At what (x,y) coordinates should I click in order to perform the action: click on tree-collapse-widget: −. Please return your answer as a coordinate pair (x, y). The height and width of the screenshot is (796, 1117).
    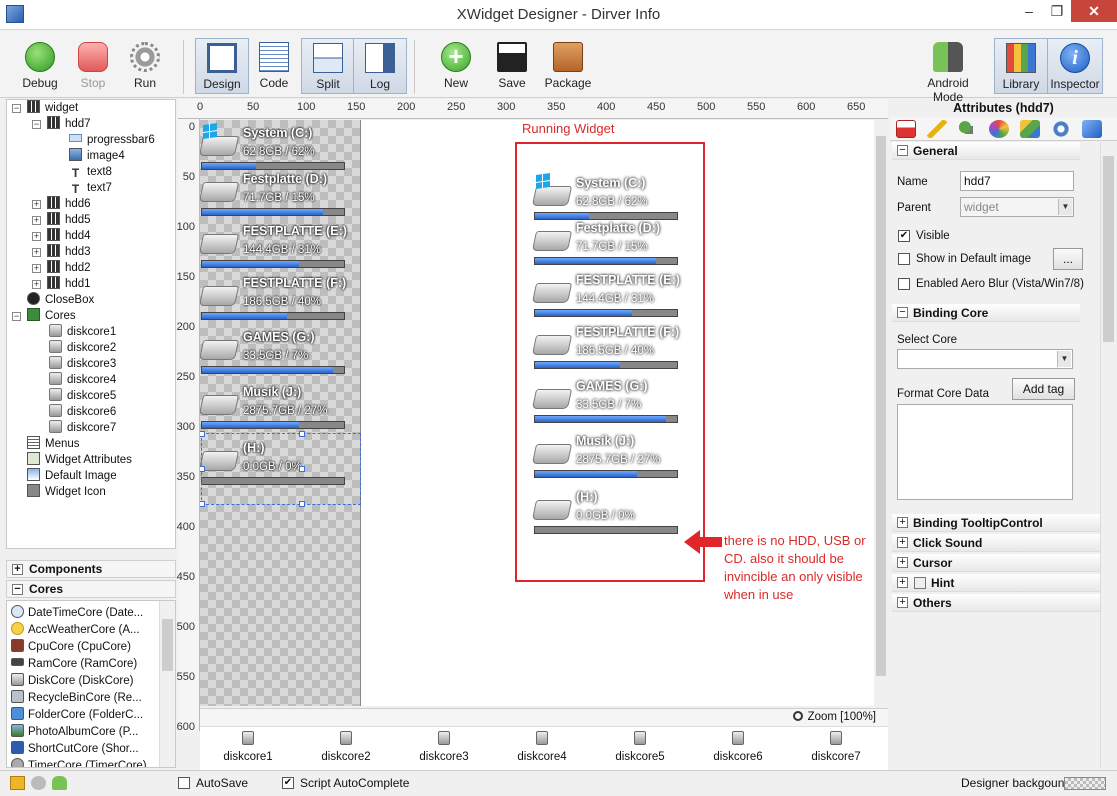
    Looking at the image, I should click on (16, 108).